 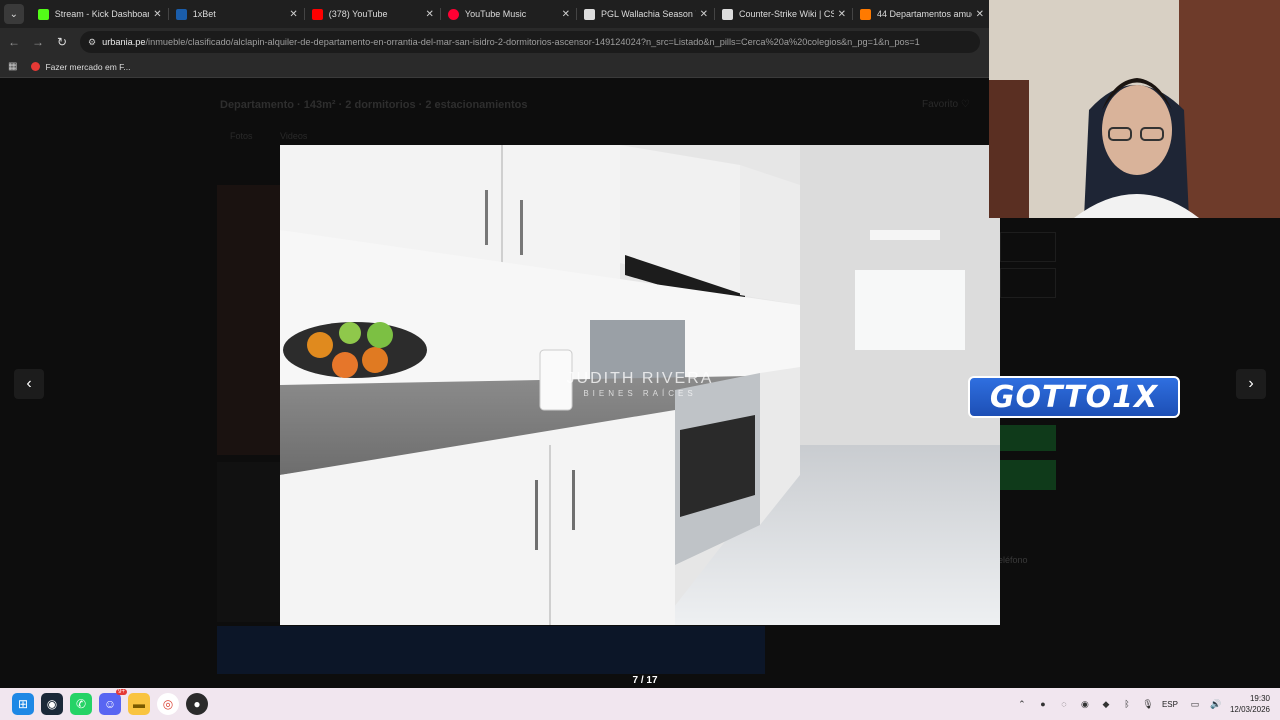 What do you see at coordinates (1085, 704) in the screenshot?
I see `steam-tray-icon: ◉` at bounding box center [1085, 704].